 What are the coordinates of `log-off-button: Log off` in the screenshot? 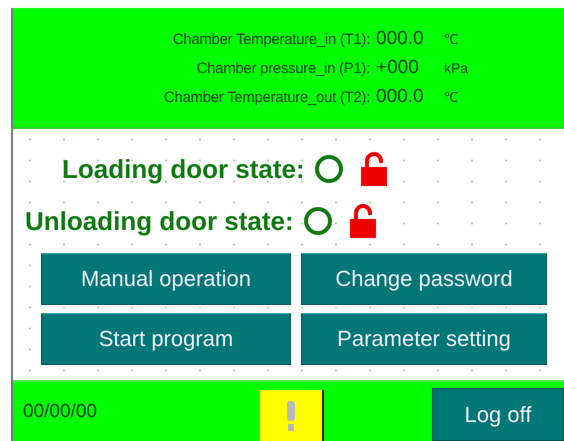 It's located at (498, 414).